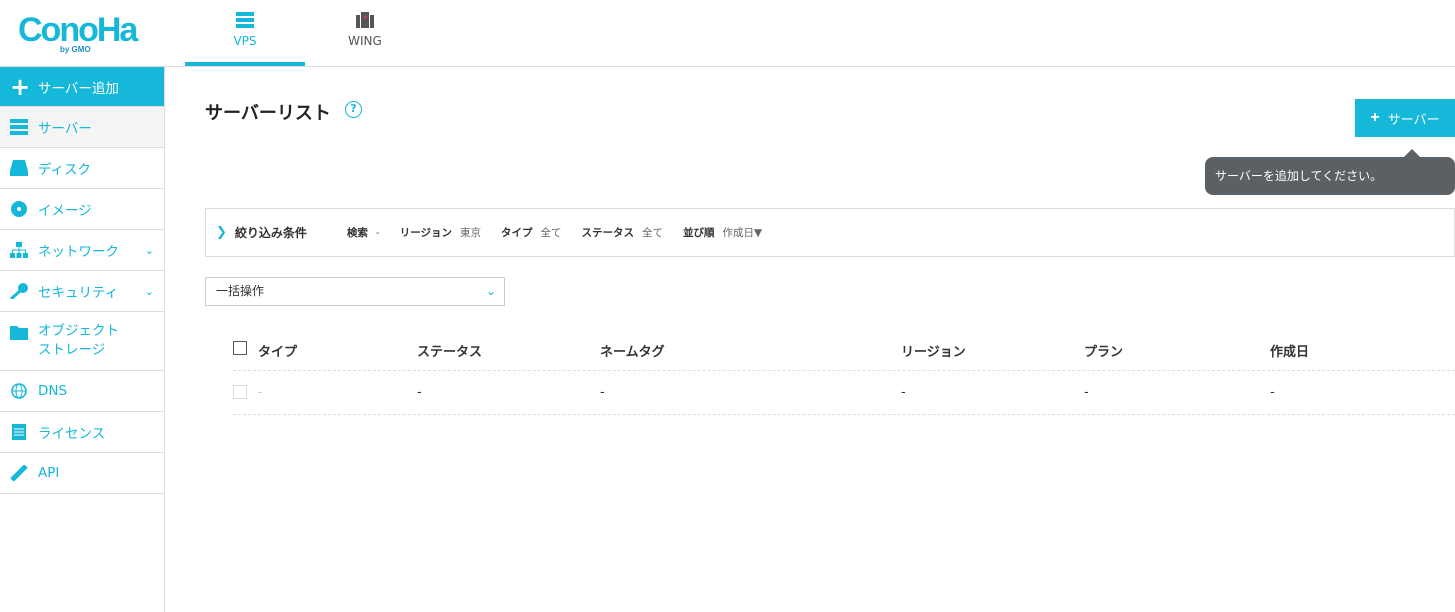  What do you see at coordinates (78, 293) in the screenshot?
I see `sidebar-item-label: セキュリティ` at bounding box center [78, 293].